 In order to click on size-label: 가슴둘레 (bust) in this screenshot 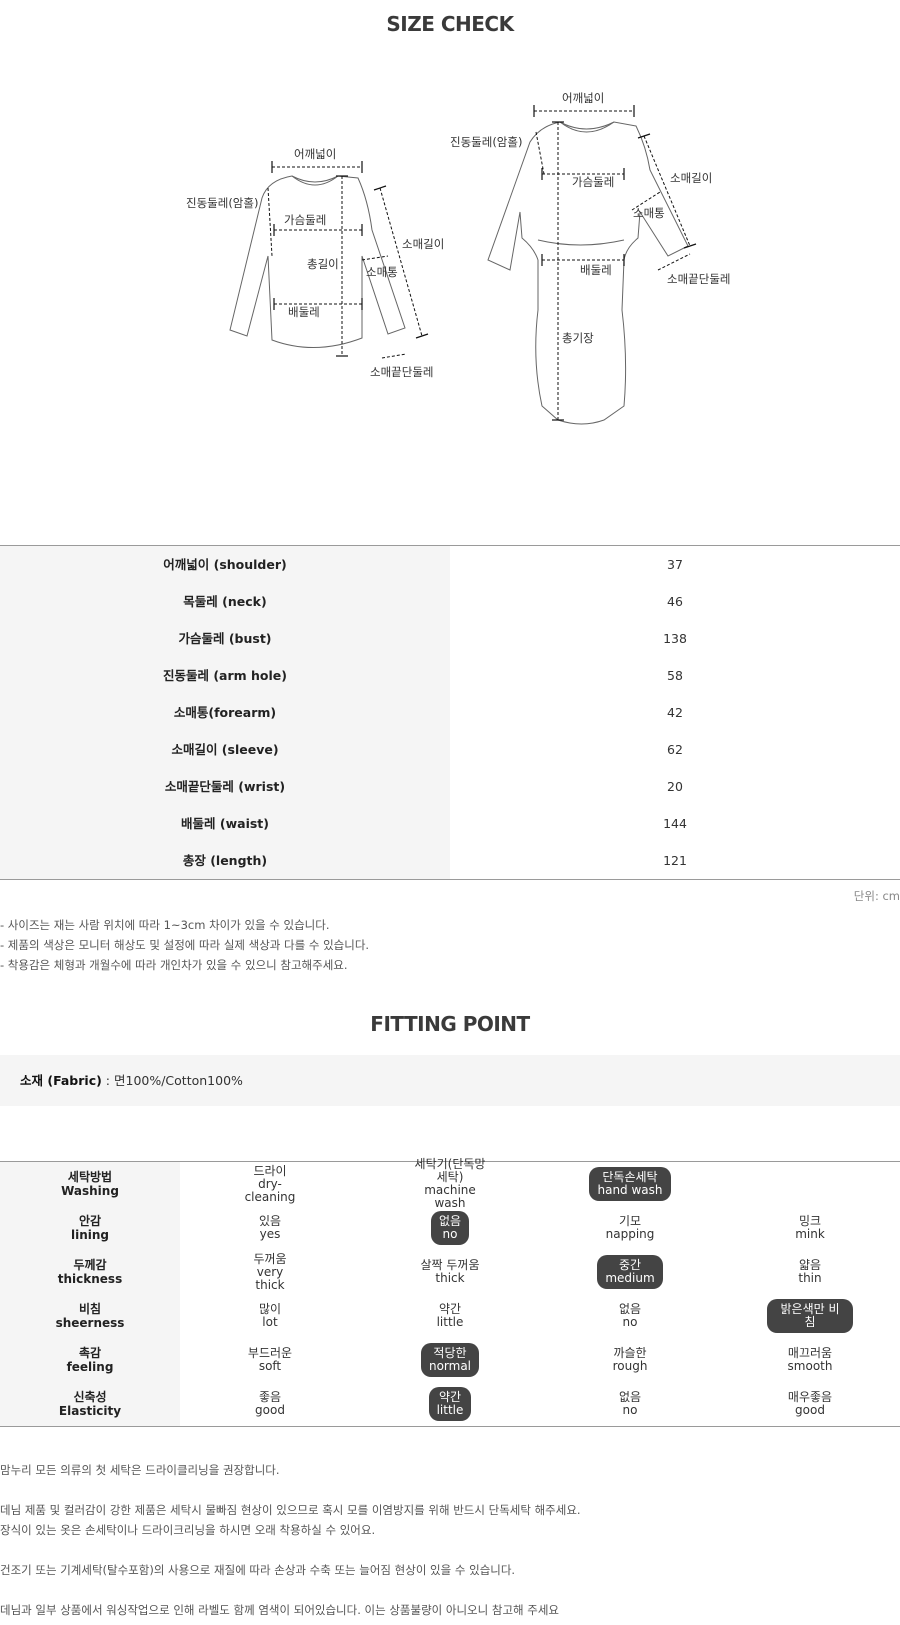, I will do `click(225, 638)`.